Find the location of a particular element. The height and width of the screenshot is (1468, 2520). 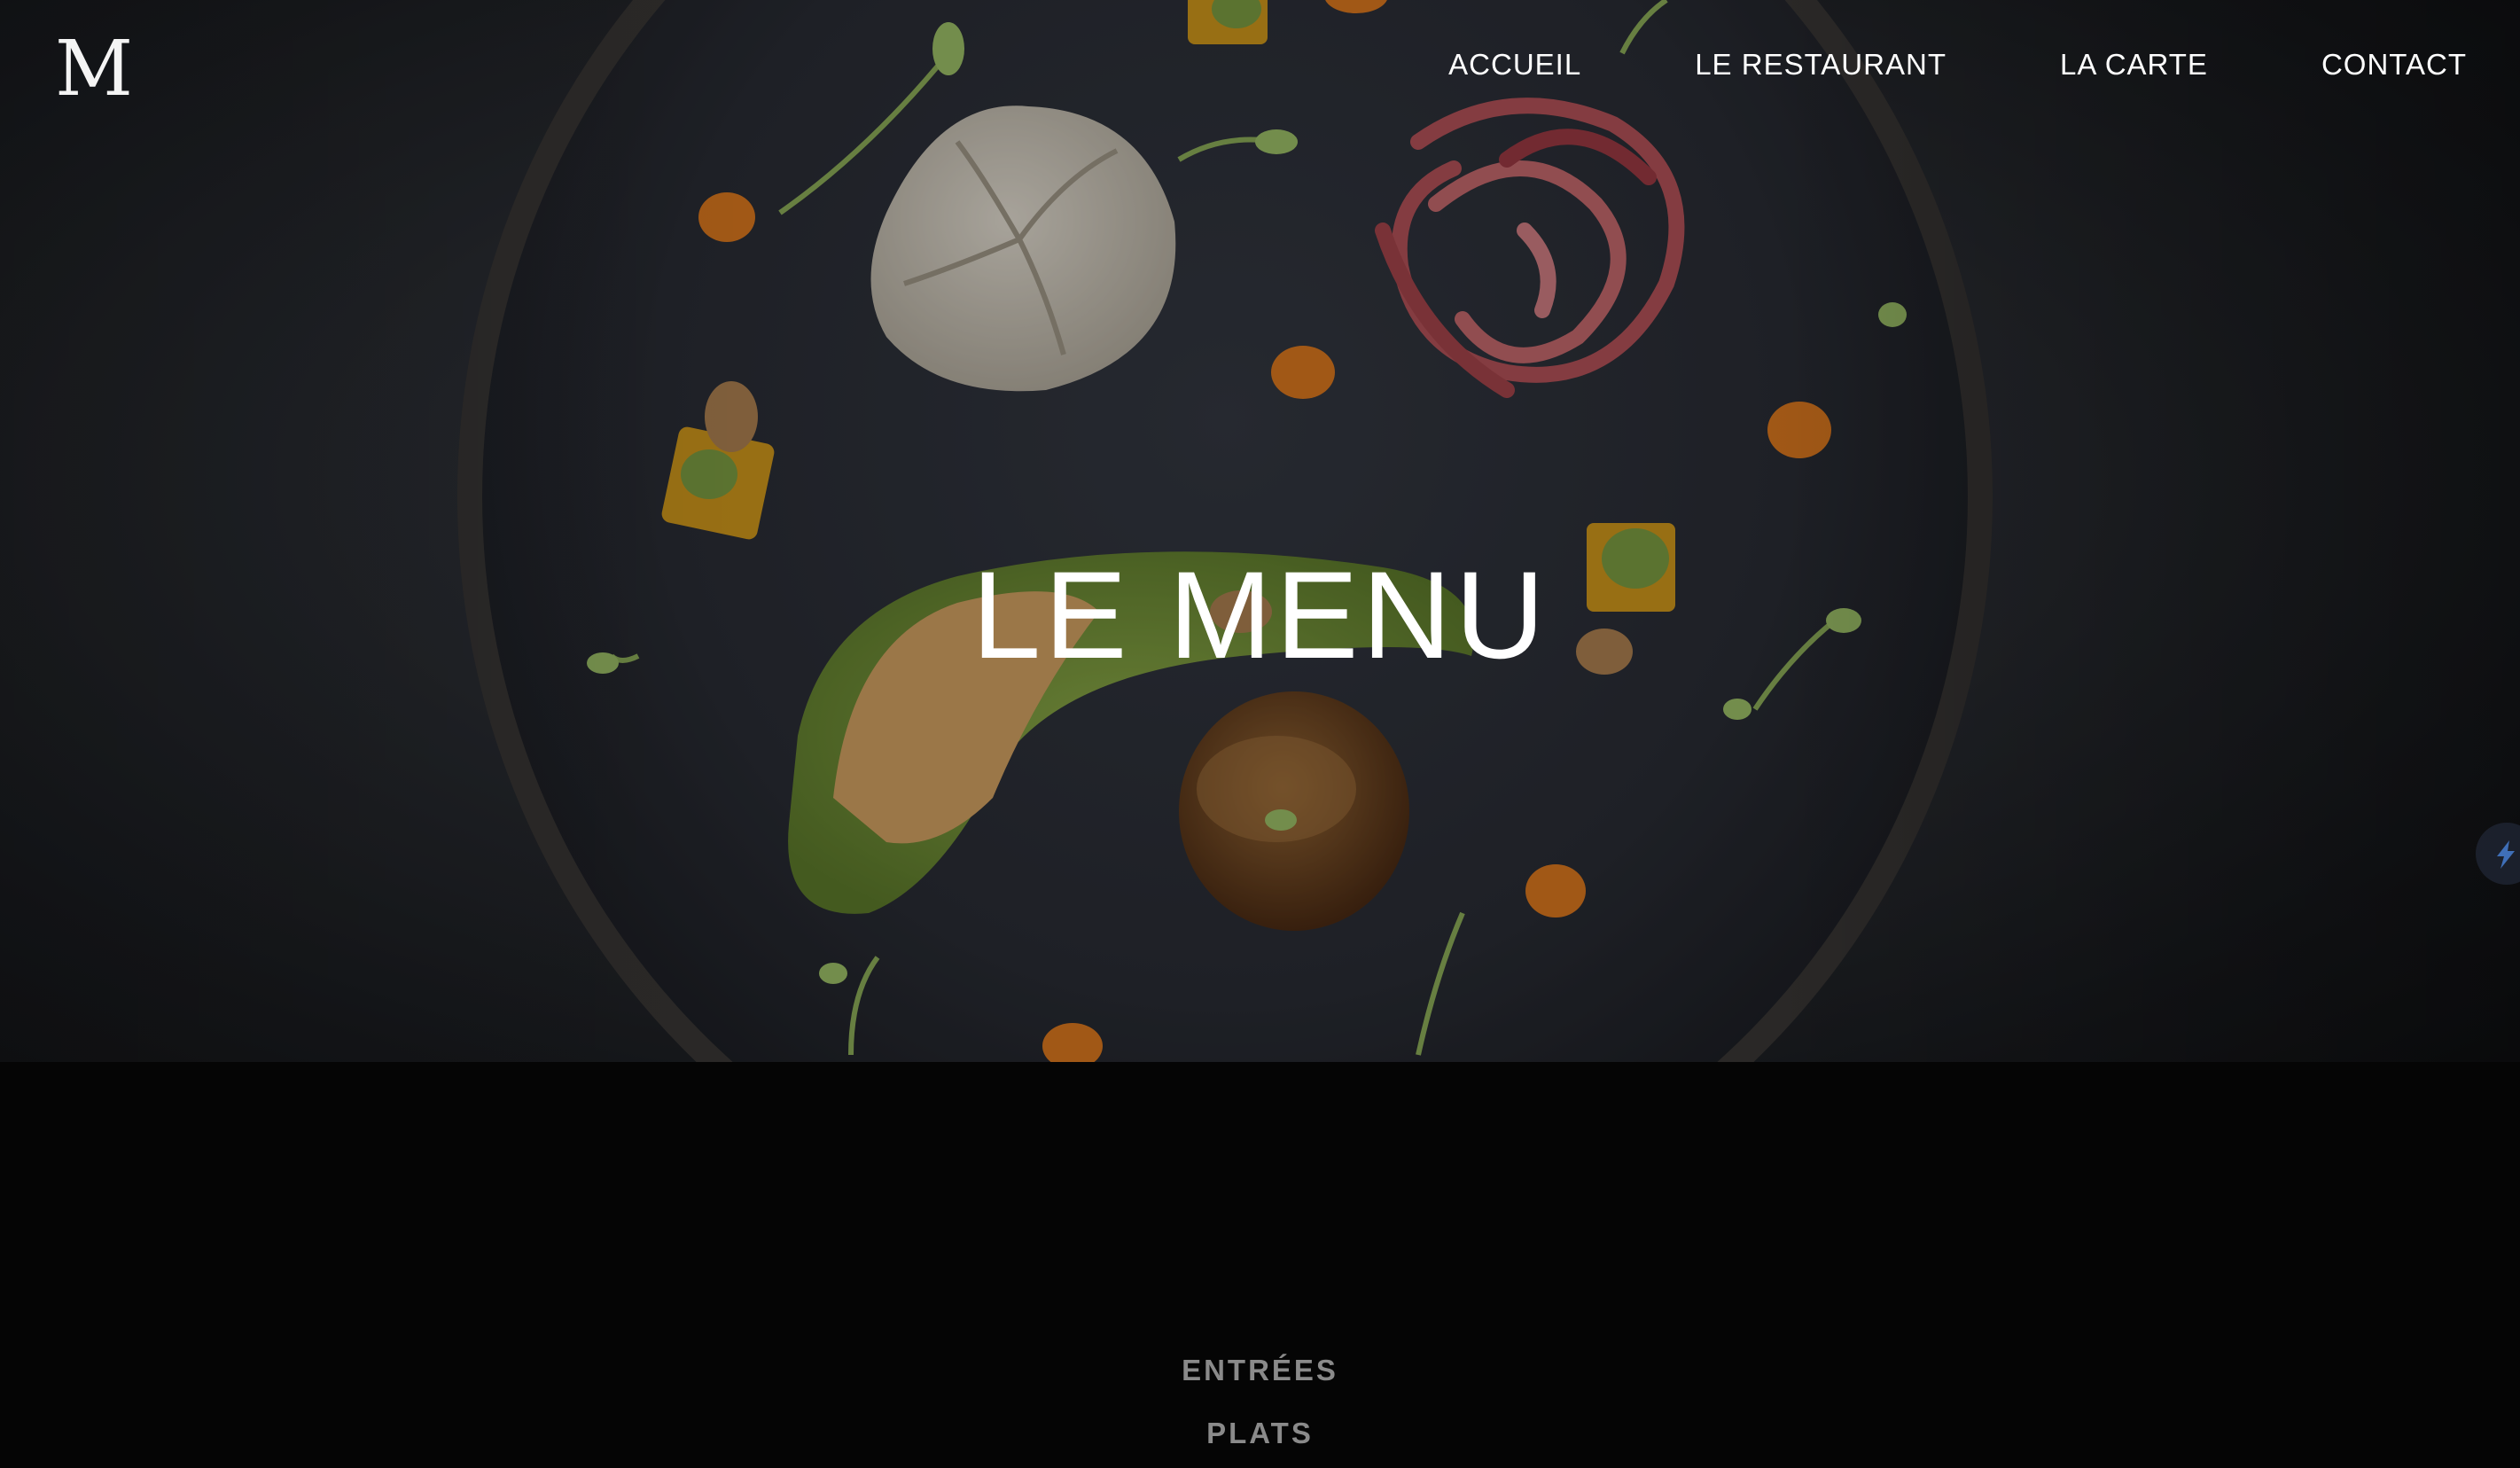

category-plats: PLATS is located at coordinates (1260, 1433).